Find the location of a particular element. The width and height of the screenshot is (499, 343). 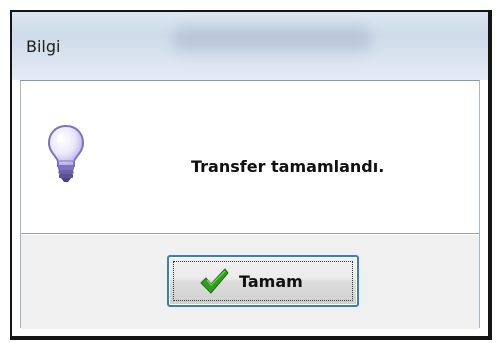

lightbulb-icon is located at coordinates (66, 153).